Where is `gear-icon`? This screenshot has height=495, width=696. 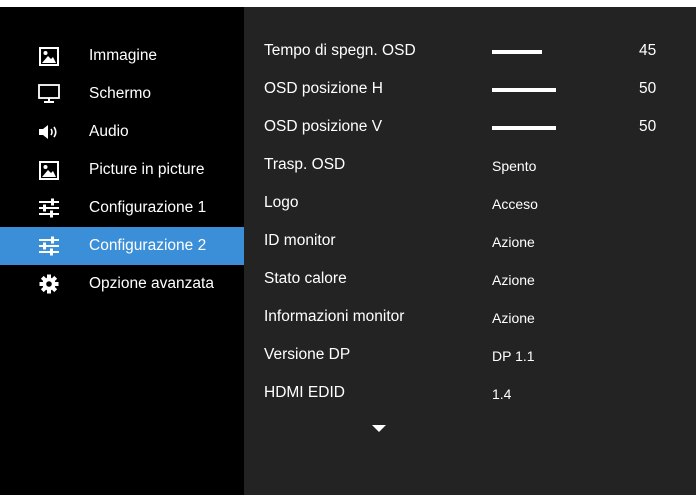
gear-icon is located at coordinates (49, 284).